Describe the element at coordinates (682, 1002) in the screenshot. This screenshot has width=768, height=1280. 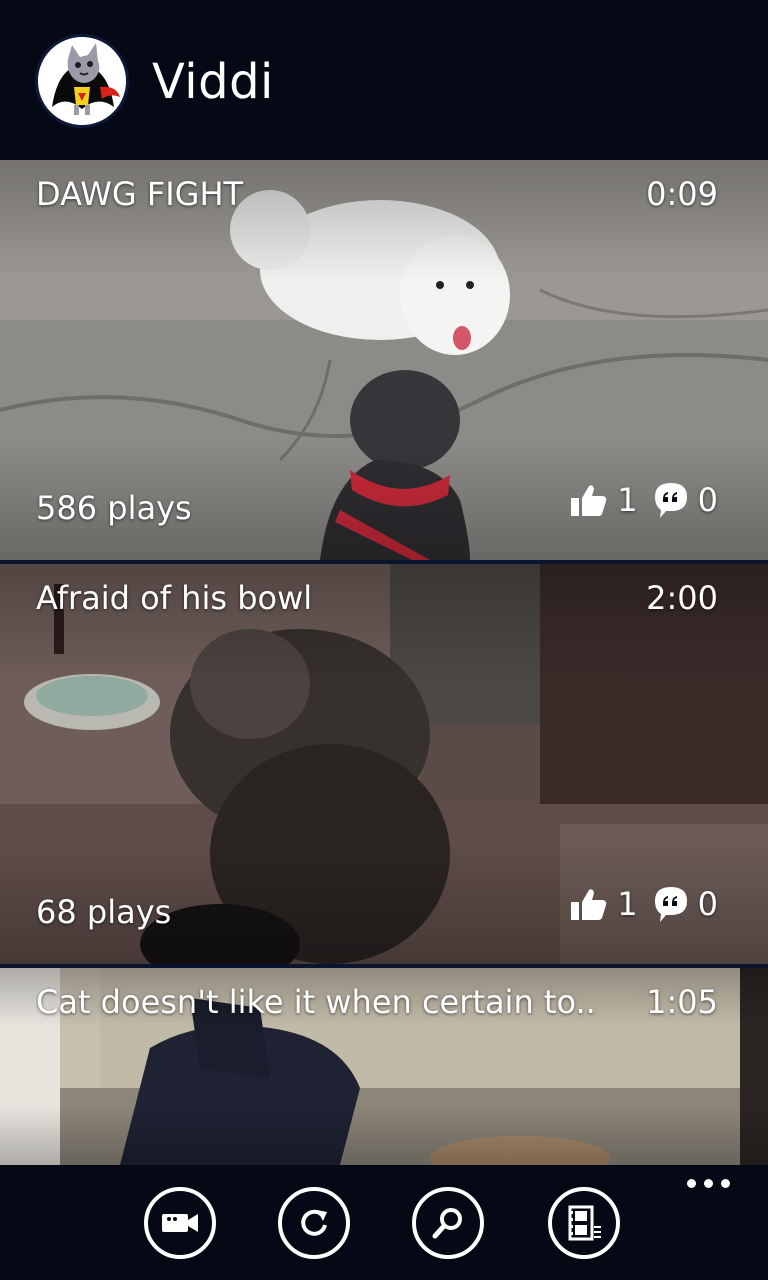
I see `video-duration: 1:05` at that location.